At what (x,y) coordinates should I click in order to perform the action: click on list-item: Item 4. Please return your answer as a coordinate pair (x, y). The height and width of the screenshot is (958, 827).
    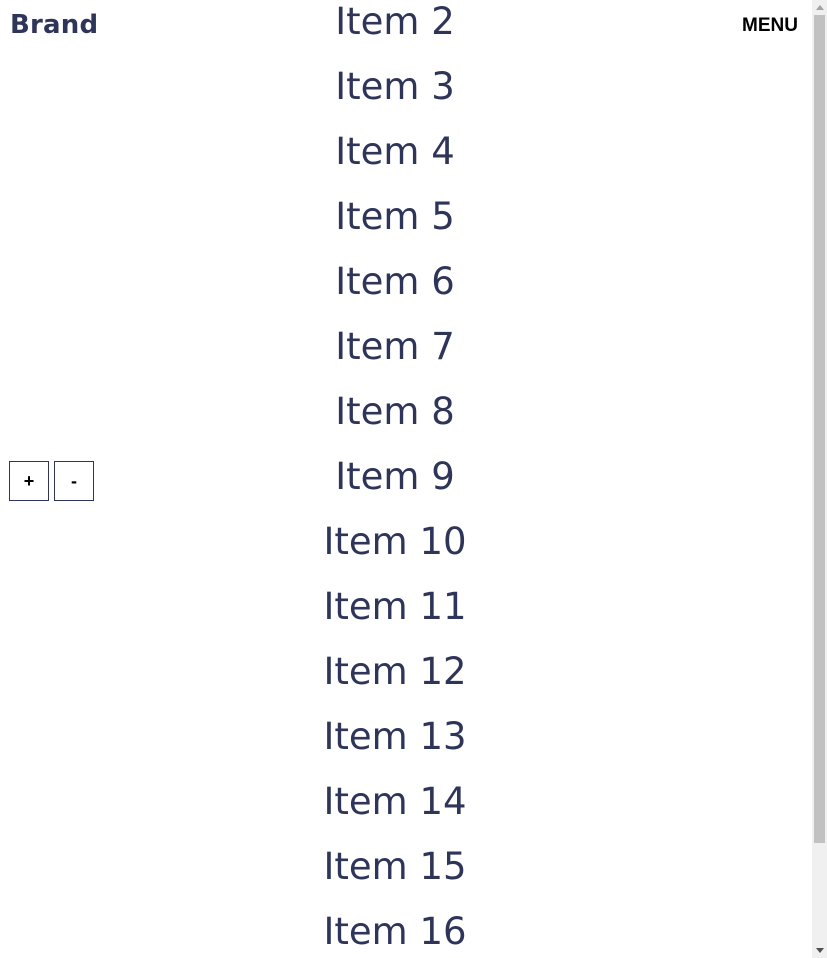
    Looking at the image, I should click on (395, 151).